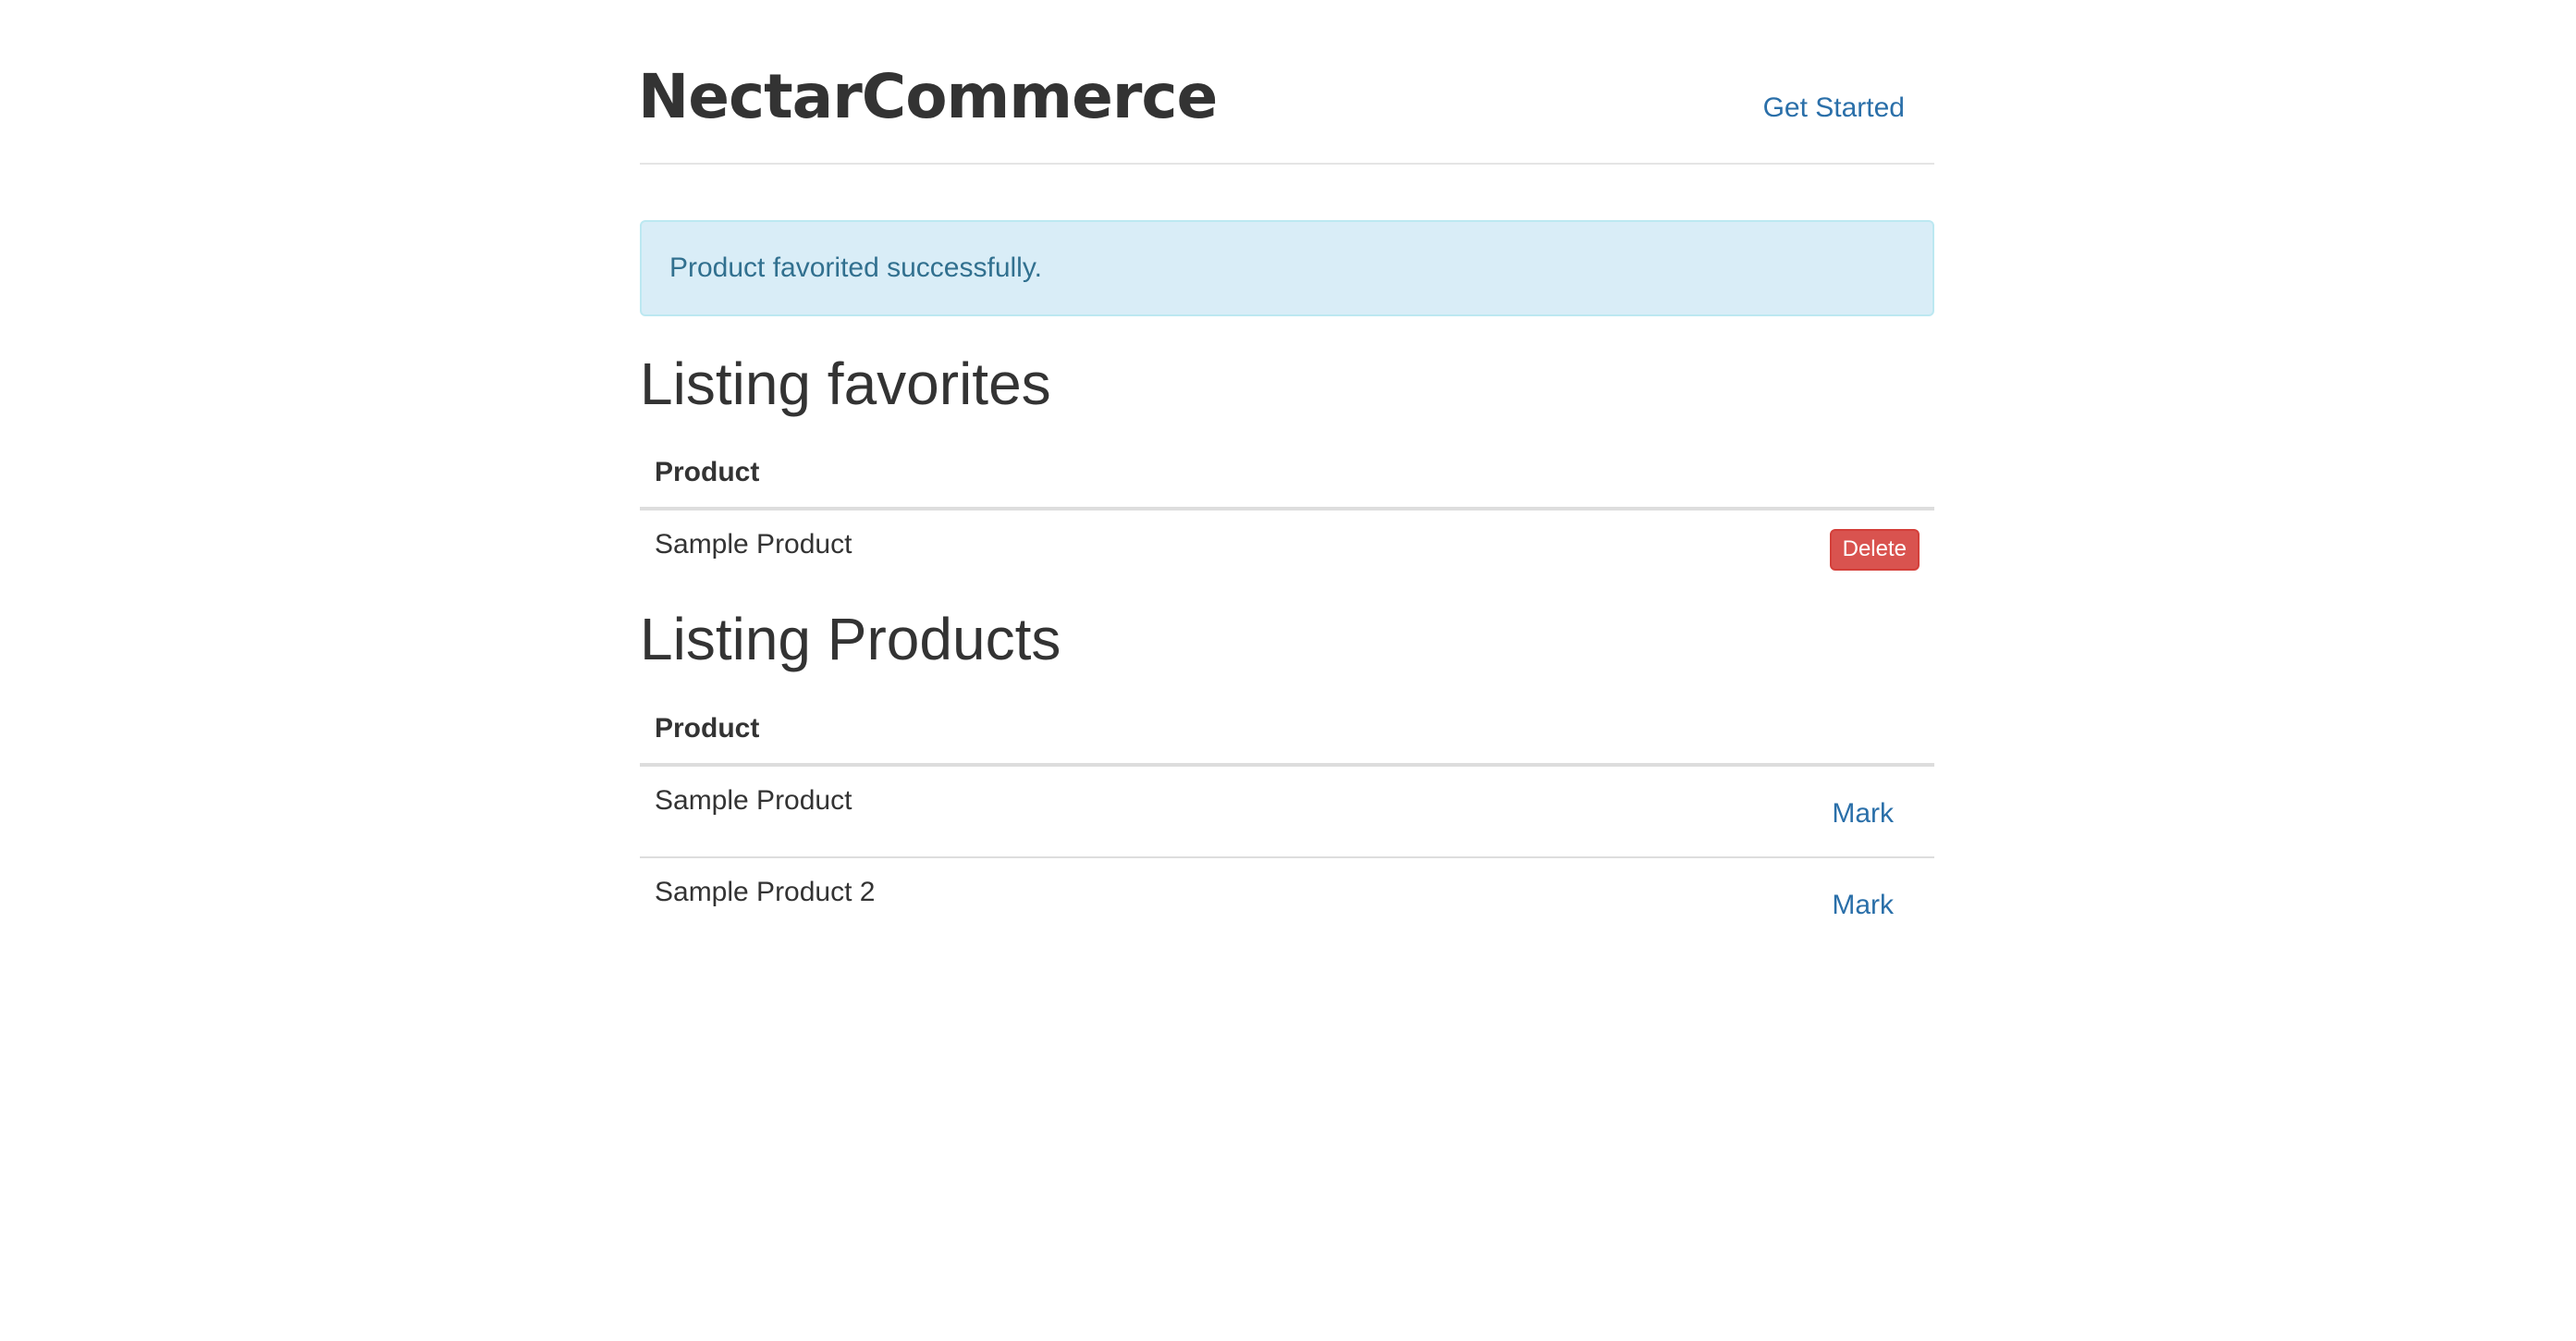  What do you see at coordinates (754, 544) in the screenshot?
I see `favorite-product-name: Sample Product` at bounding box center [754, 544].